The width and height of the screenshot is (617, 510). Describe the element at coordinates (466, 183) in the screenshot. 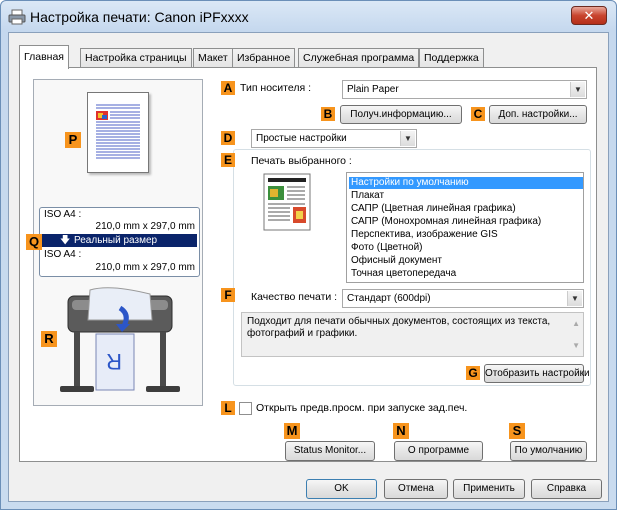

I see `list-item: Настройки по умолчанию` at that location.